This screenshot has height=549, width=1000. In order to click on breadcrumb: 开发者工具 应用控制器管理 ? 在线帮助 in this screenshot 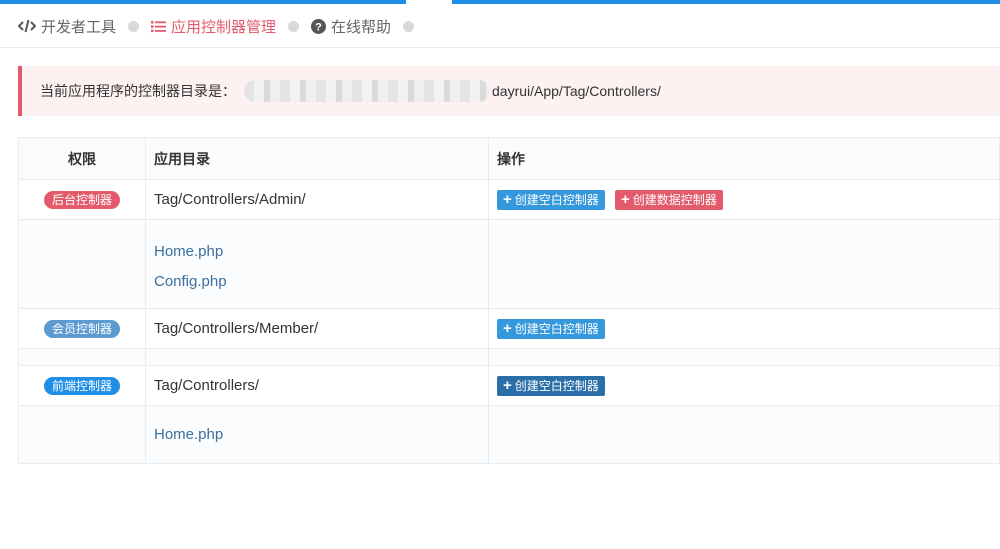, I will do `click(222, 26)`.